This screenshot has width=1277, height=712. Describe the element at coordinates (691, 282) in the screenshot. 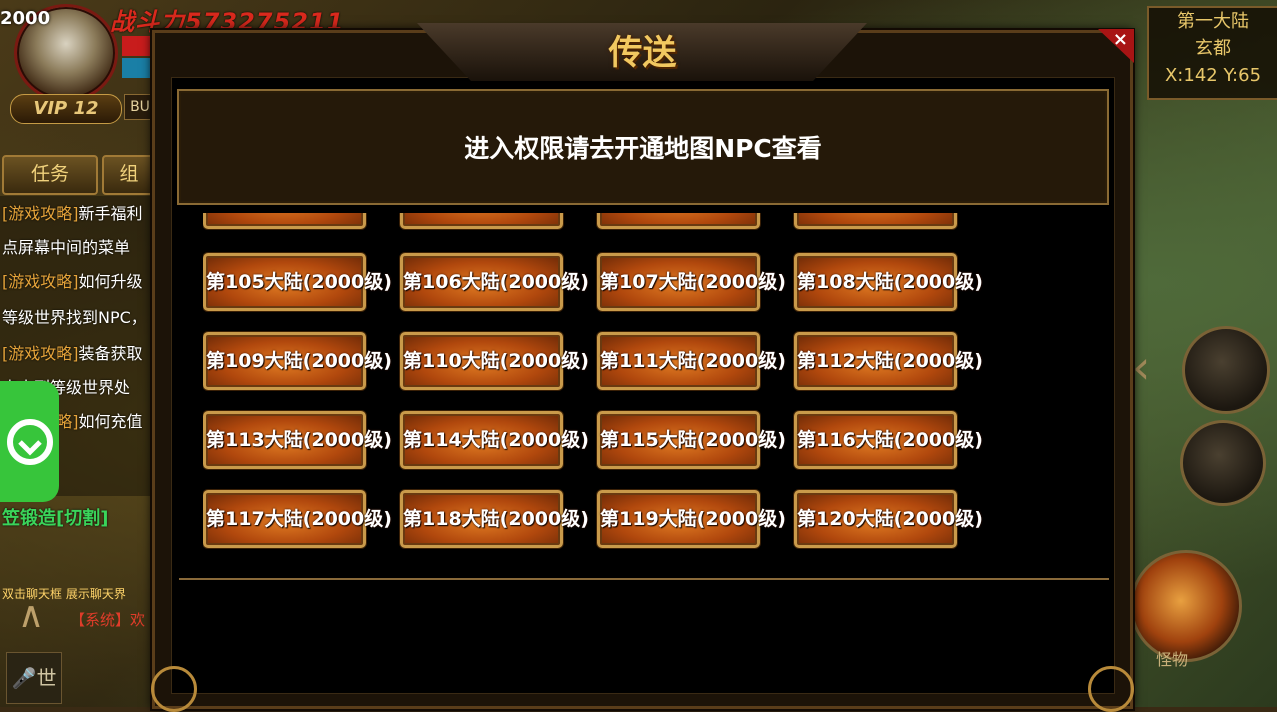

I see `continent-button: 第107大陆(2000级)` at that location.